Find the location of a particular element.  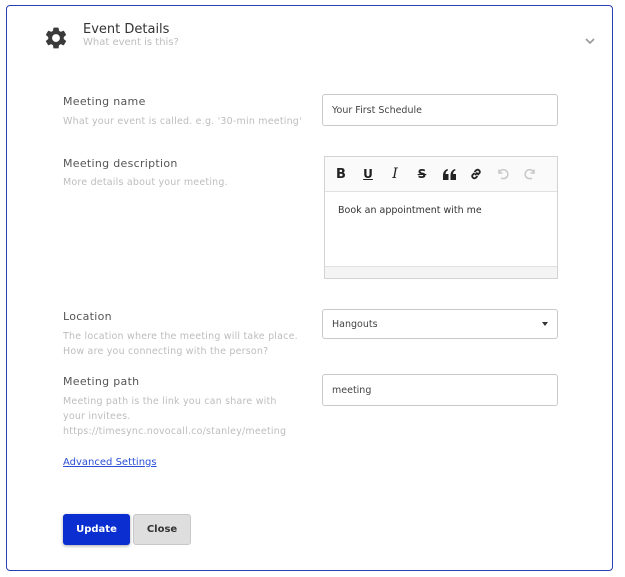

location-help-2: How are you connecting with the person? is located at coordinates (166, 351).